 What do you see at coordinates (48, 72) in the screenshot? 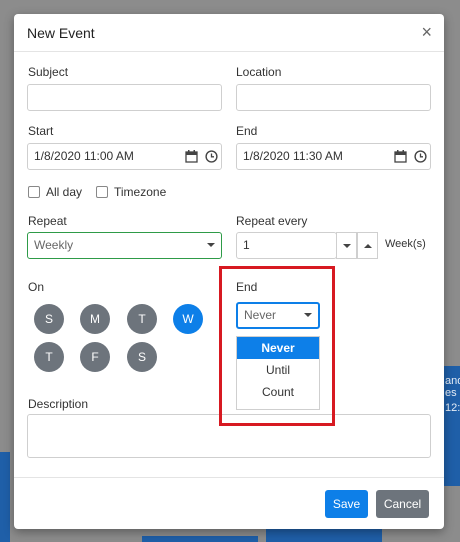
I see `subject-label: Subject` at bounding box center [48, 72].